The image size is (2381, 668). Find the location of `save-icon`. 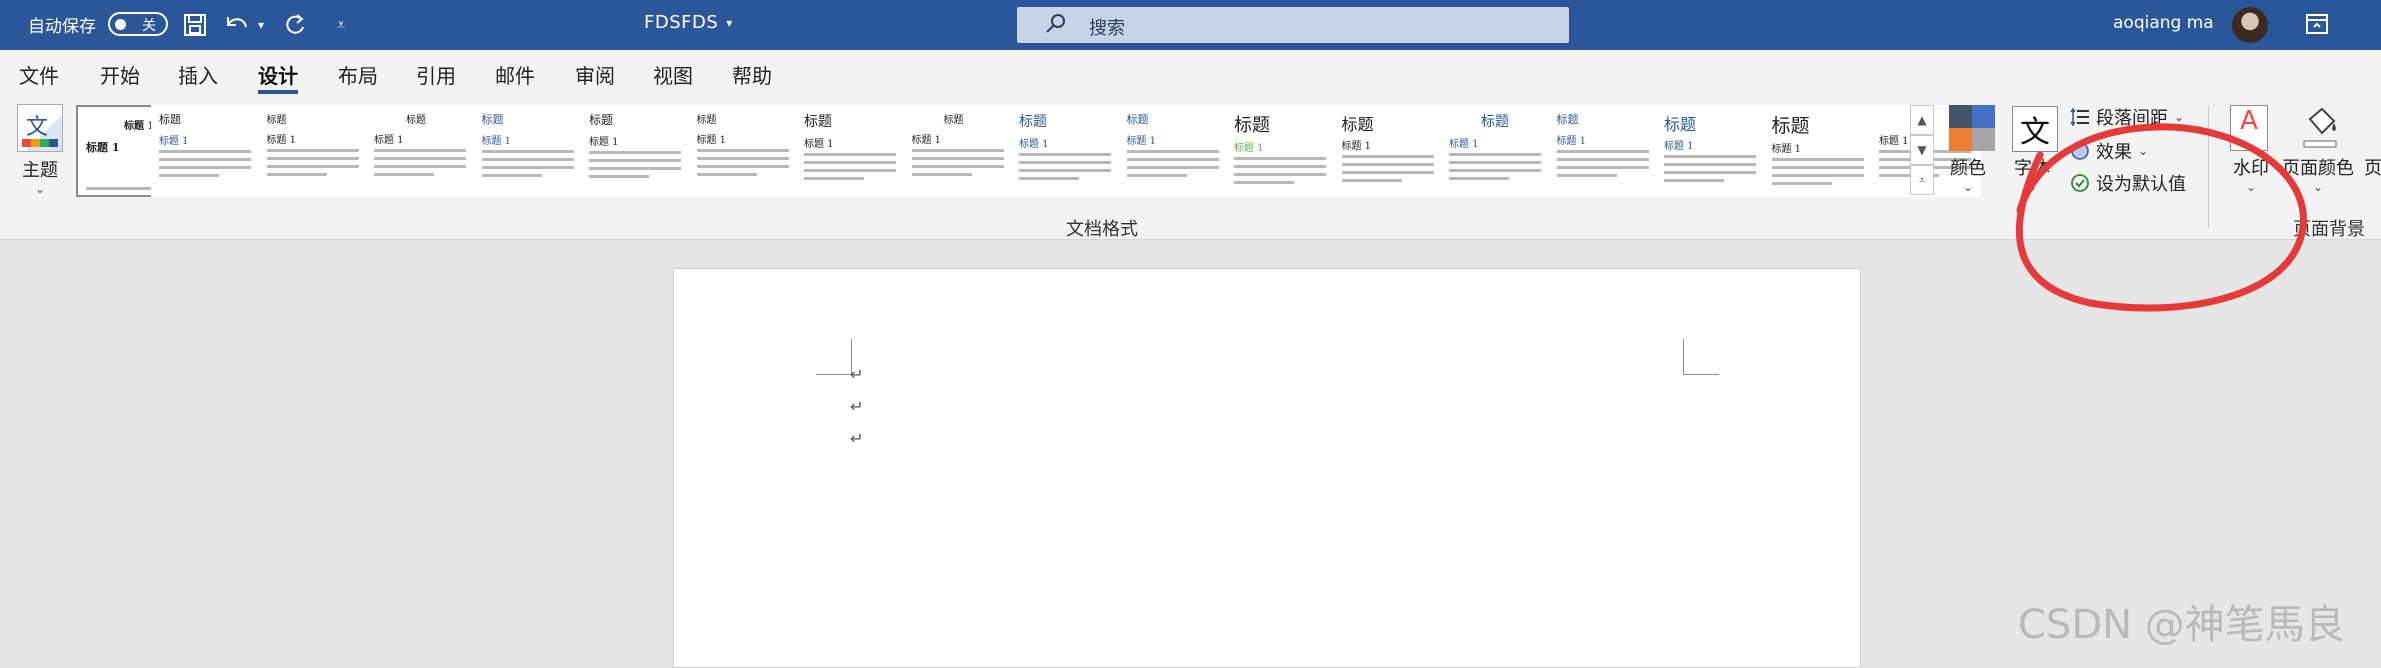

save-icon is located at coordinates (195, 25).